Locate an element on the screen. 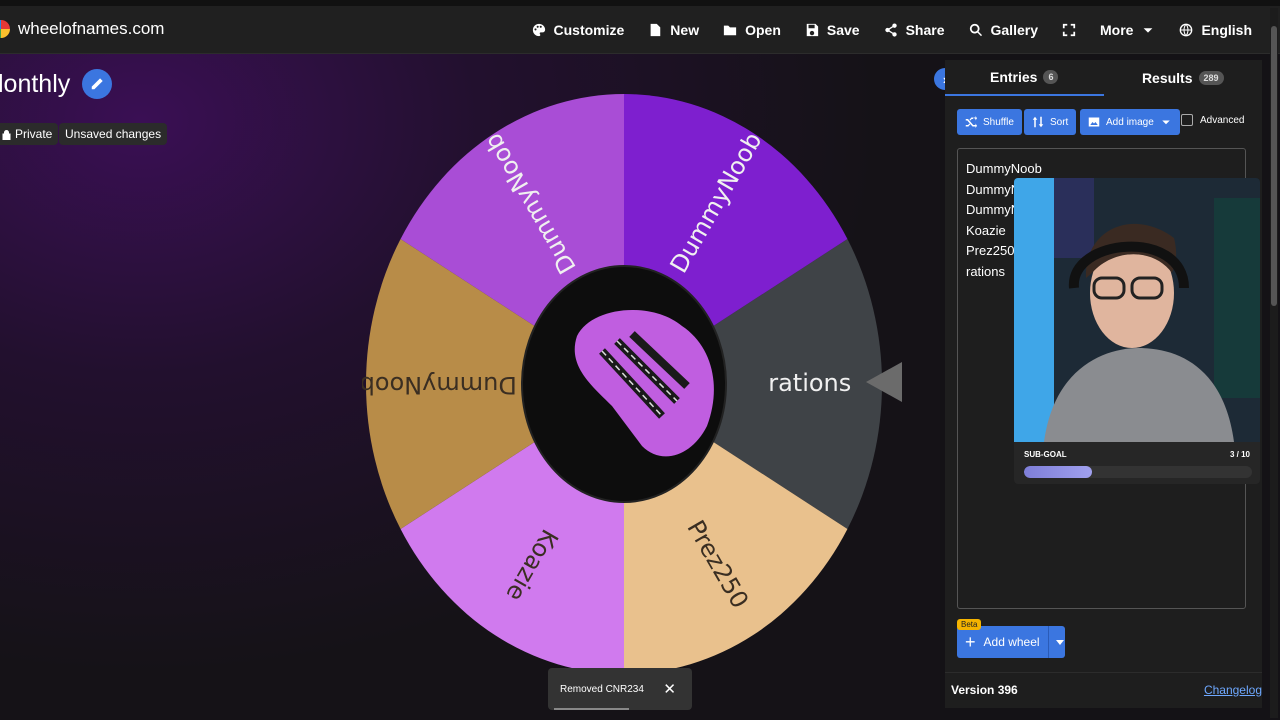 This screenshot has height=720, width=1280. file-icon is located at coordinates (655, 30).